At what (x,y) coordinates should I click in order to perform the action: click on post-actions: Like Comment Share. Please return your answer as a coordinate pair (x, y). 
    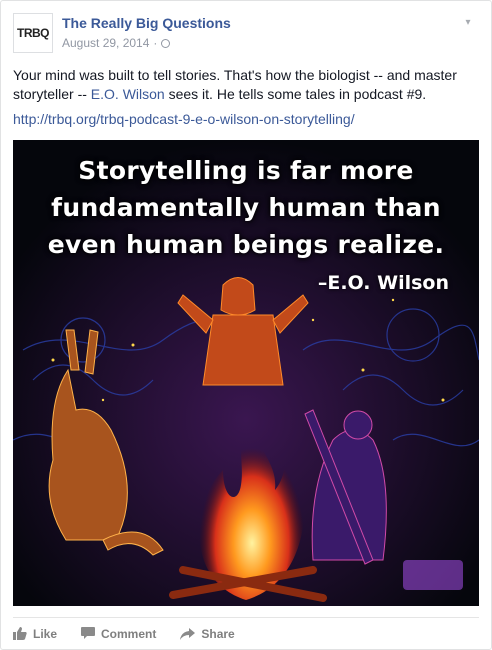
    Looking at the image, I should click on (246, 632).